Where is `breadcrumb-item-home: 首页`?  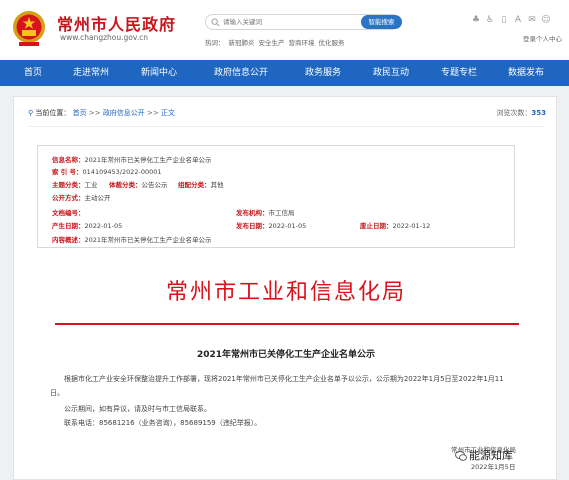
breadcrumb-item-home: 首页 is located at coordinates (80, 113).